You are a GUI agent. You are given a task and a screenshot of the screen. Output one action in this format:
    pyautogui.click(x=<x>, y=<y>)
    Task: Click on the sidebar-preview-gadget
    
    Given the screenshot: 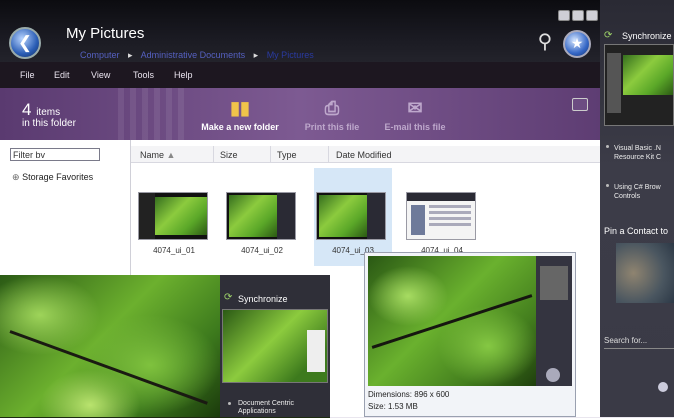 What is the action you would take?
    pyautogui.click(x=639, y=85)
    